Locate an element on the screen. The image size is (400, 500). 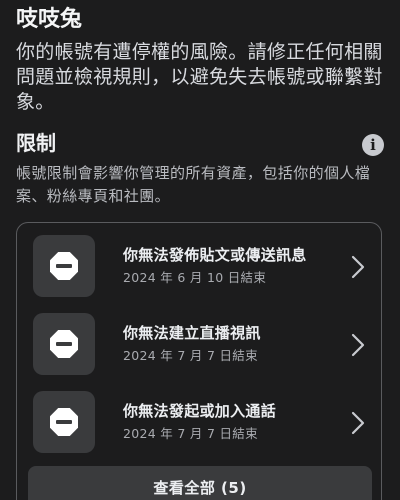
restriction-item: 你無法發佈貼文或傳送訊息 2024 年 6 月 10 日結束 is located at coordinates (206, 267).